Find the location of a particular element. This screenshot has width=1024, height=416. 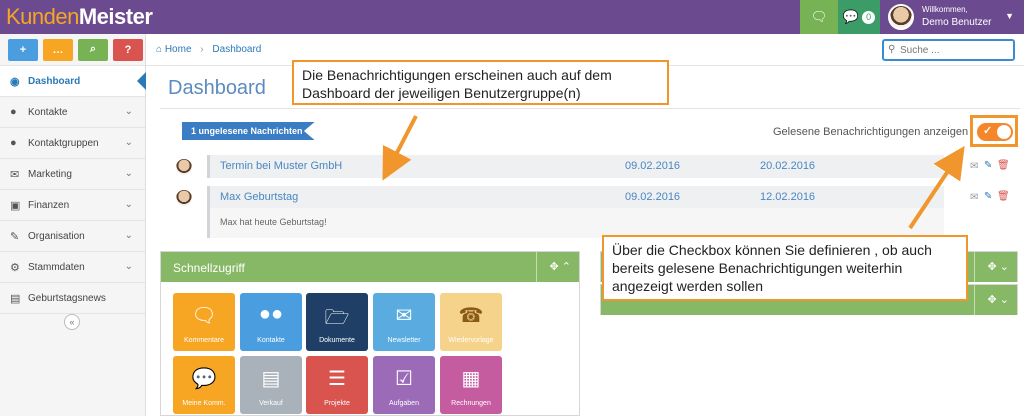

sidebar-item-label: Organisation is located at coordinates (56, 236).